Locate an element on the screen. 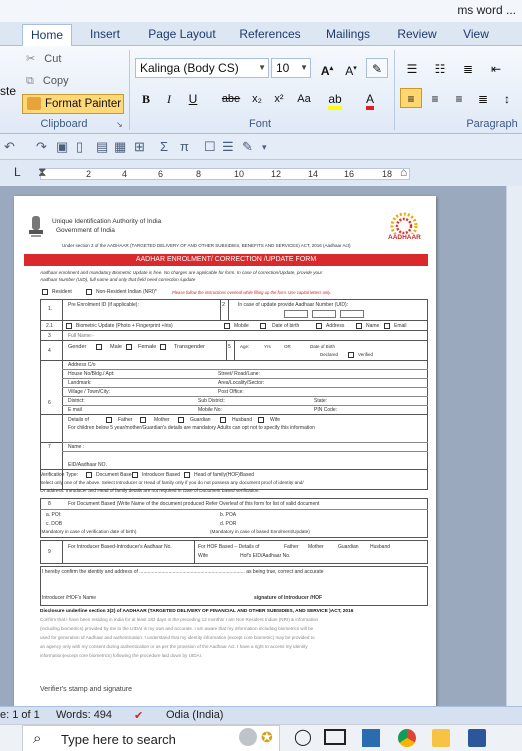 Image resolution: width=522 pixels, height=751 pixels. authority-name: Unique Identification Authority of India is located at coordinates (107, 221).